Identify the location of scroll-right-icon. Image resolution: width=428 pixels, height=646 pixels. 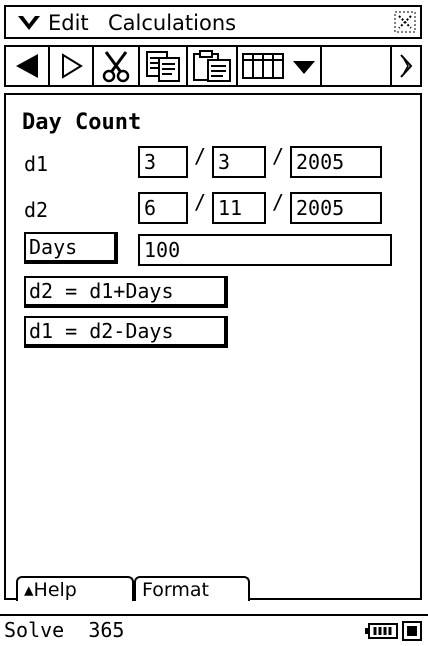
(406, 66).